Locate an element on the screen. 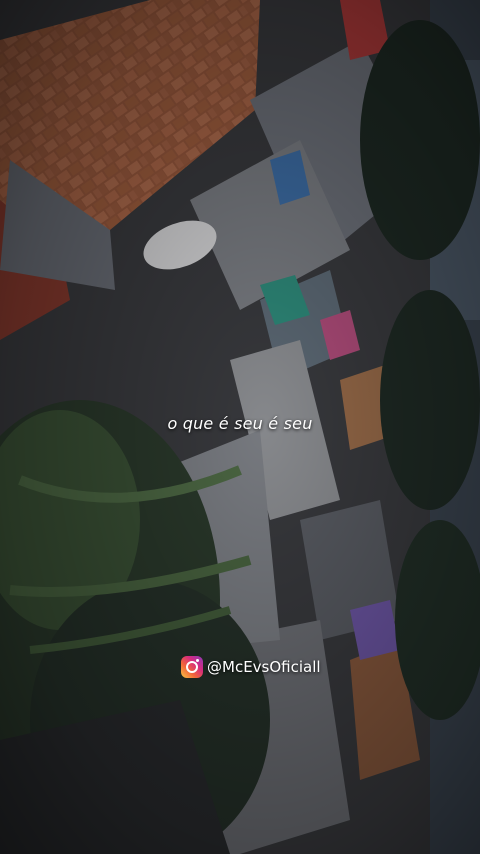 This screenshot has height=854, width=480. instagram-handle-text: @McEvsOficiall is located at coordinates (264, 667).